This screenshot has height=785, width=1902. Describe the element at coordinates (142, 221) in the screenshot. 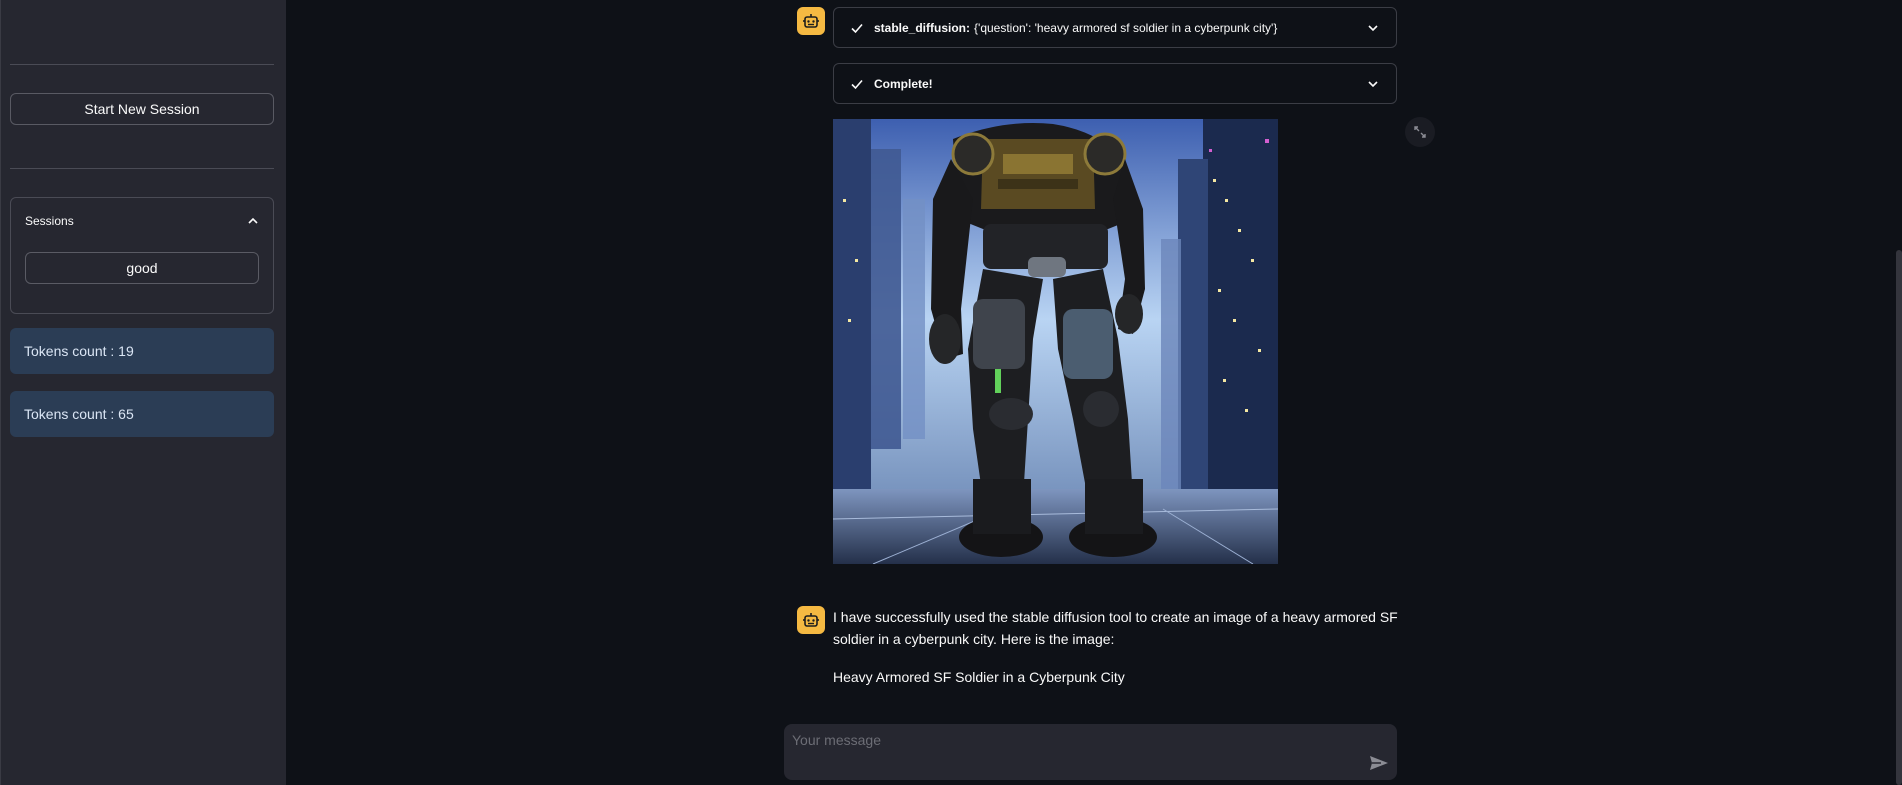

I see `sessions-header: Sessions` at that location.